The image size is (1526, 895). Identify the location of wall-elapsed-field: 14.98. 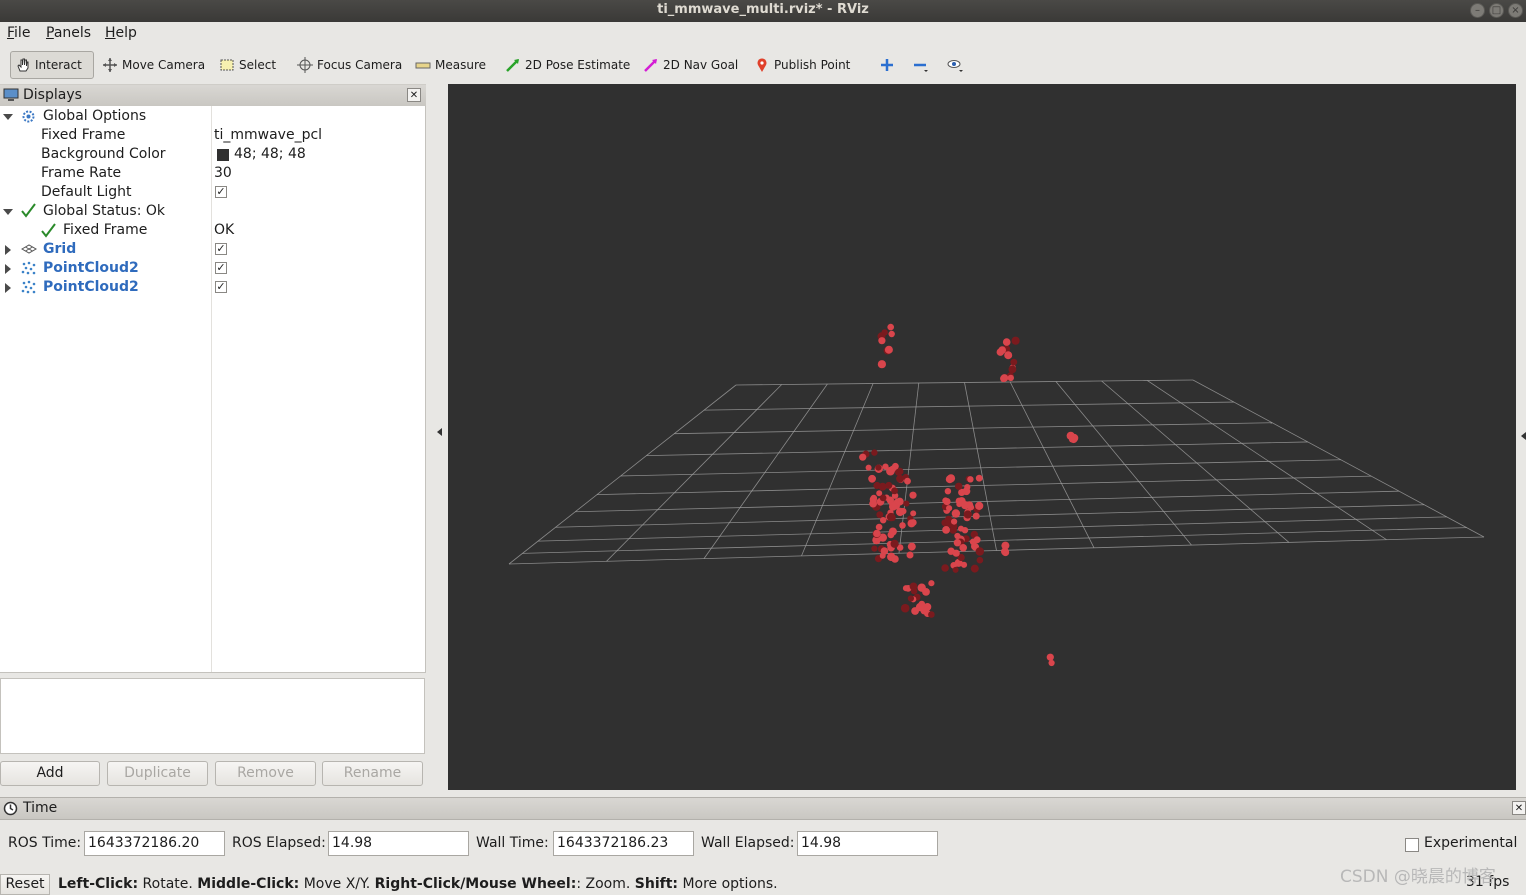
(867, 843).